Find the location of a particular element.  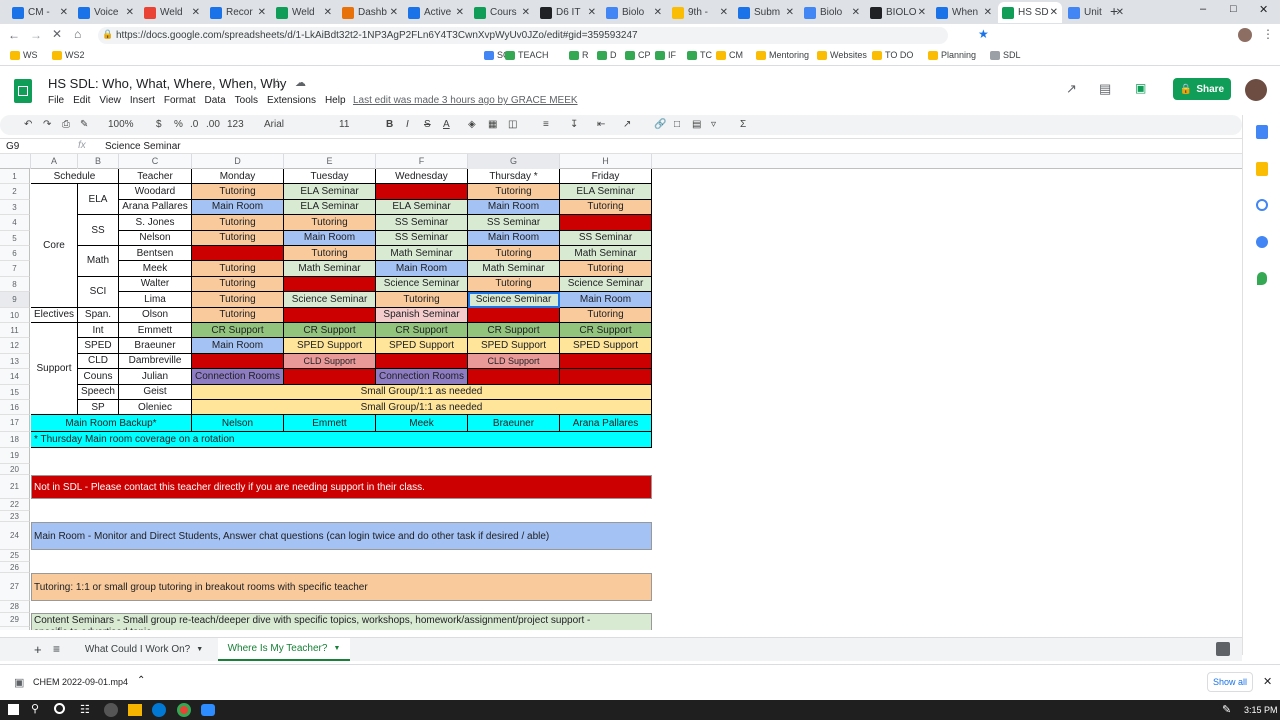

paint-format-icon: ✎ is located at coordinates (84, 124).